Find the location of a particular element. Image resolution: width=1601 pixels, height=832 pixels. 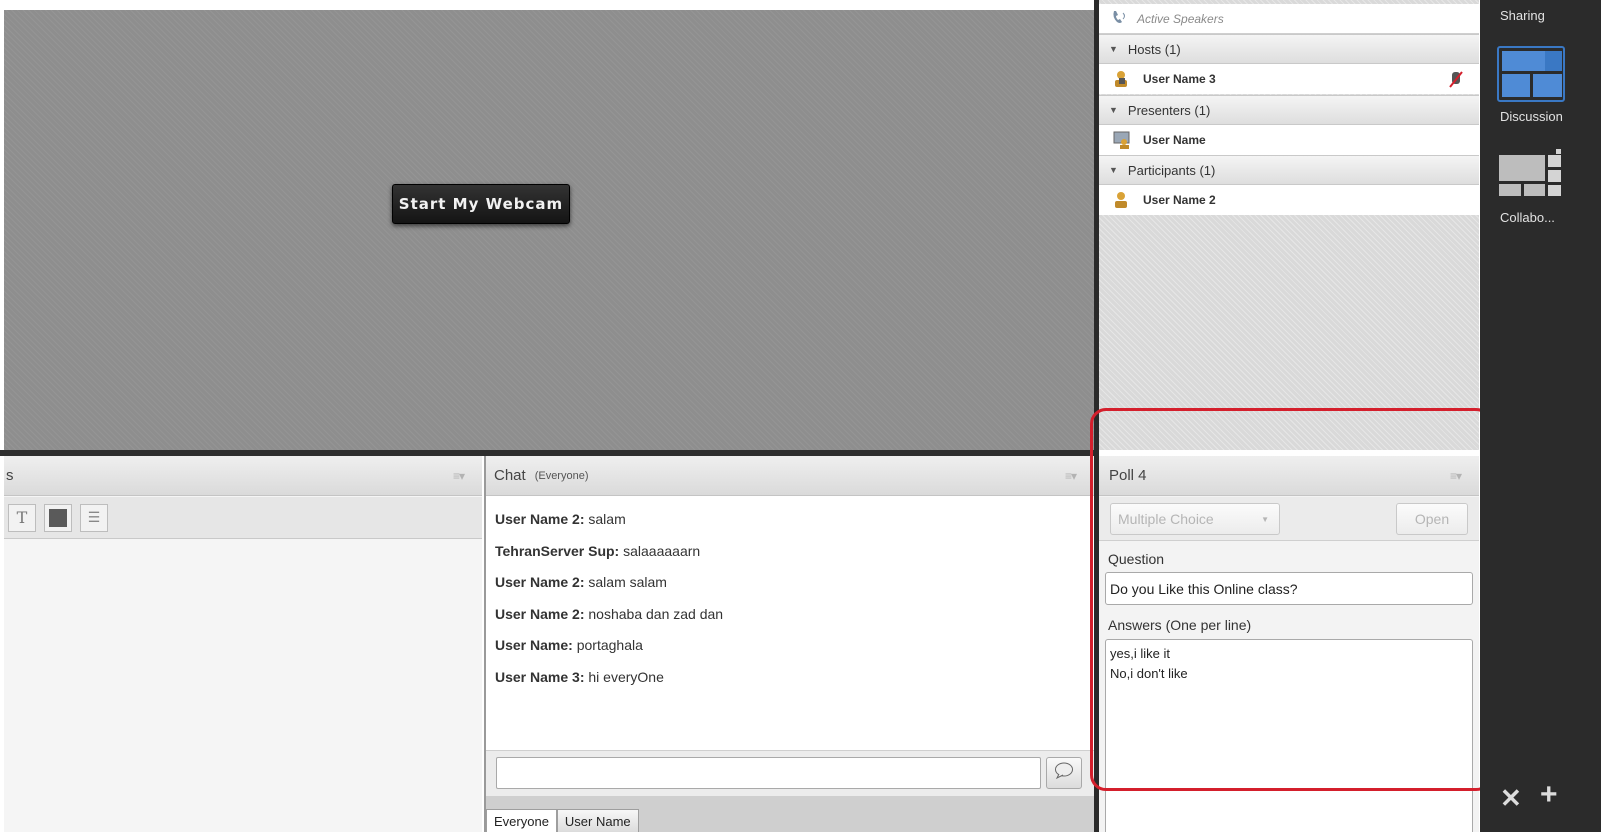

sharing-layout-label: Sharing is located at coordinates (1522, 15).